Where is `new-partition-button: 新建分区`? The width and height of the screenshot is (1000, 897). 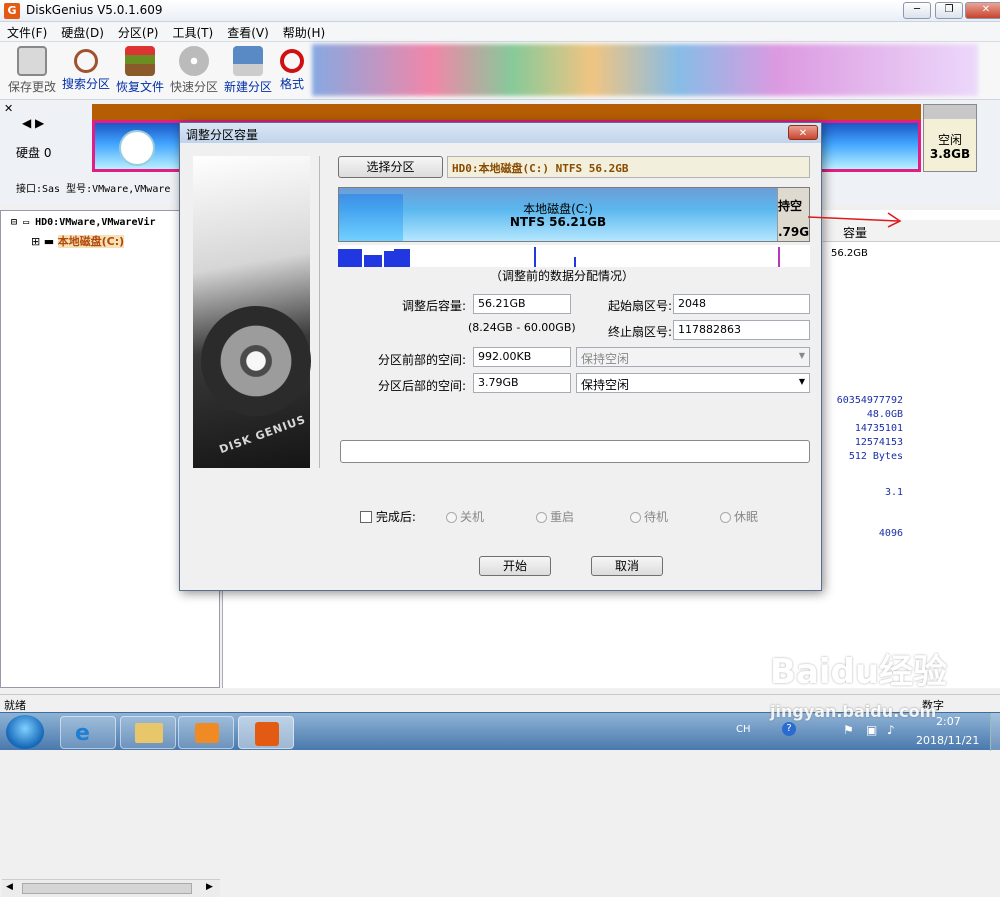 new-partition-button: 新建分区 is located at coordinates (248, 70).